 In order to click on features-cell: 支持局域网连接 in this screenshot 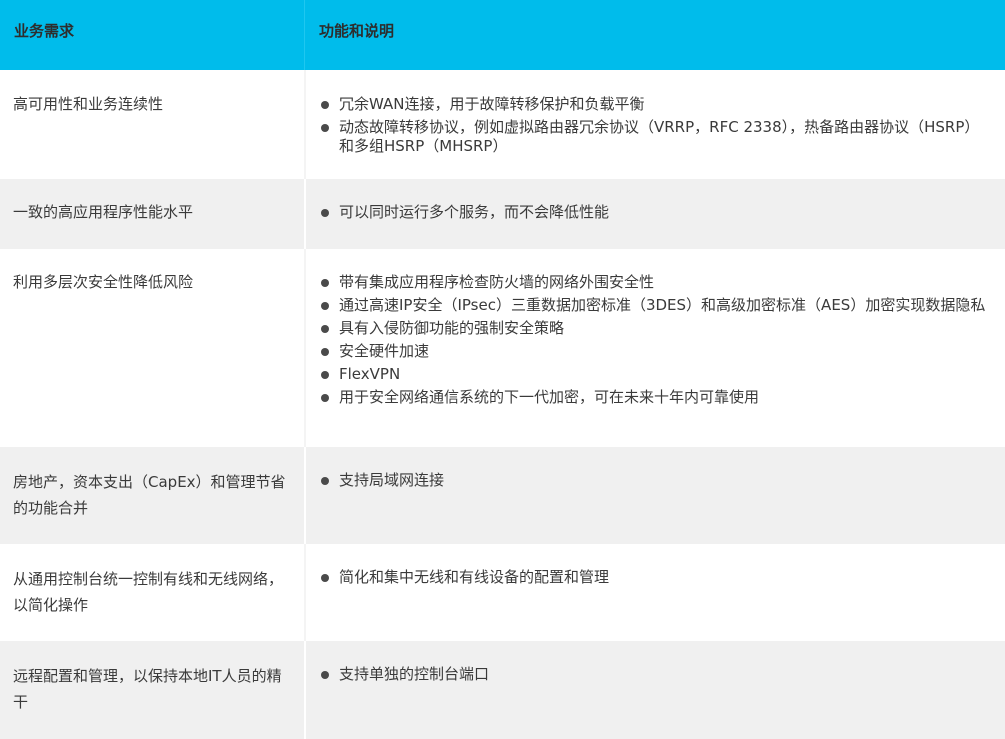, I will do `click(654, 495)`.